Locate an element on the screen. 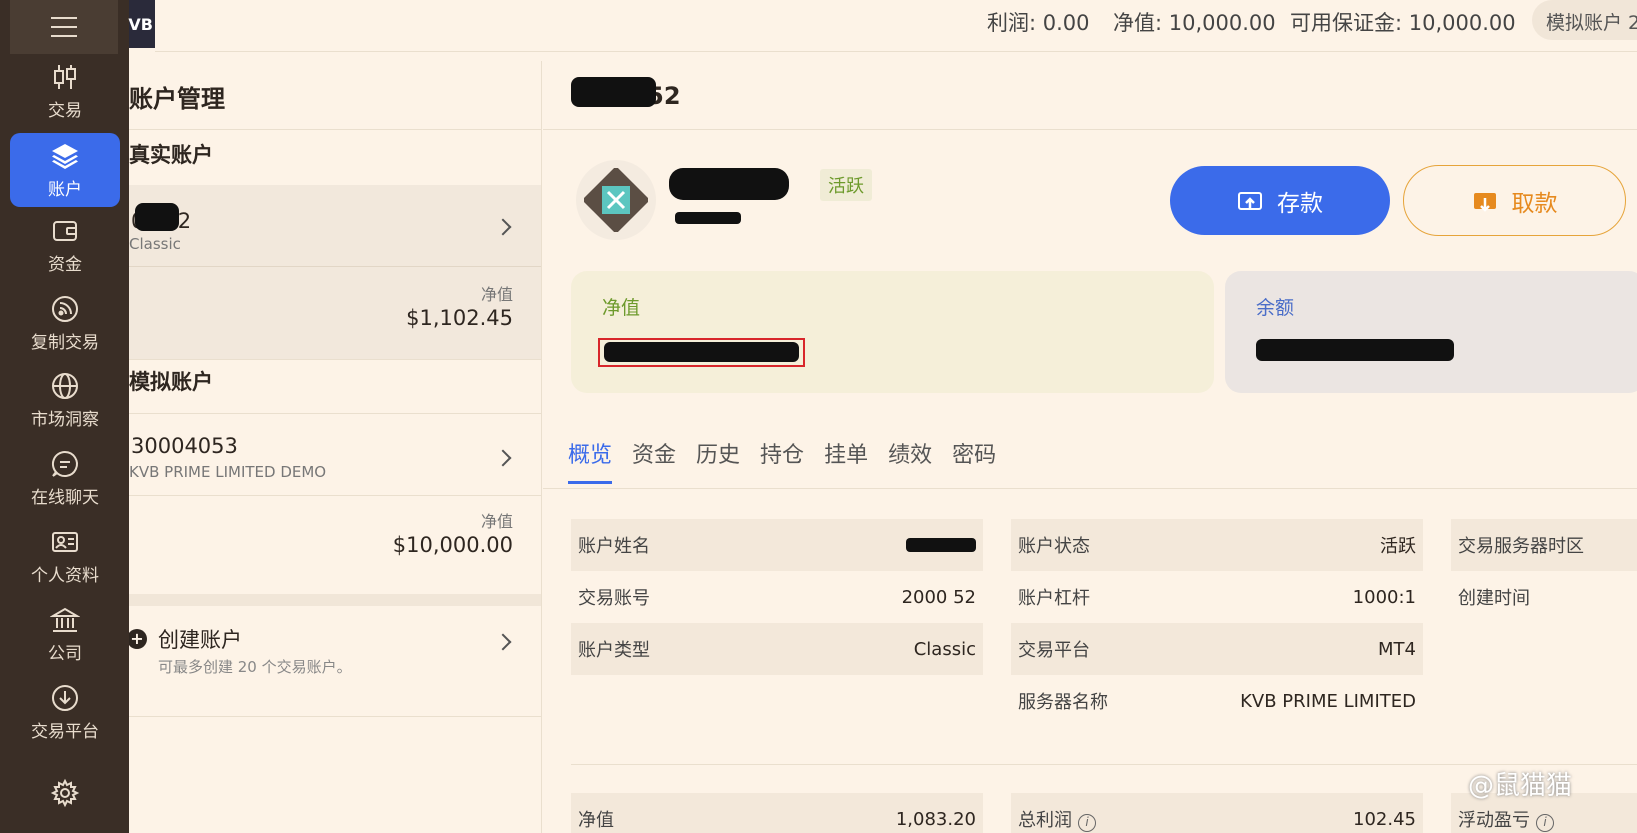  nav-trade: 交易 is located at coordinates (65, 91).